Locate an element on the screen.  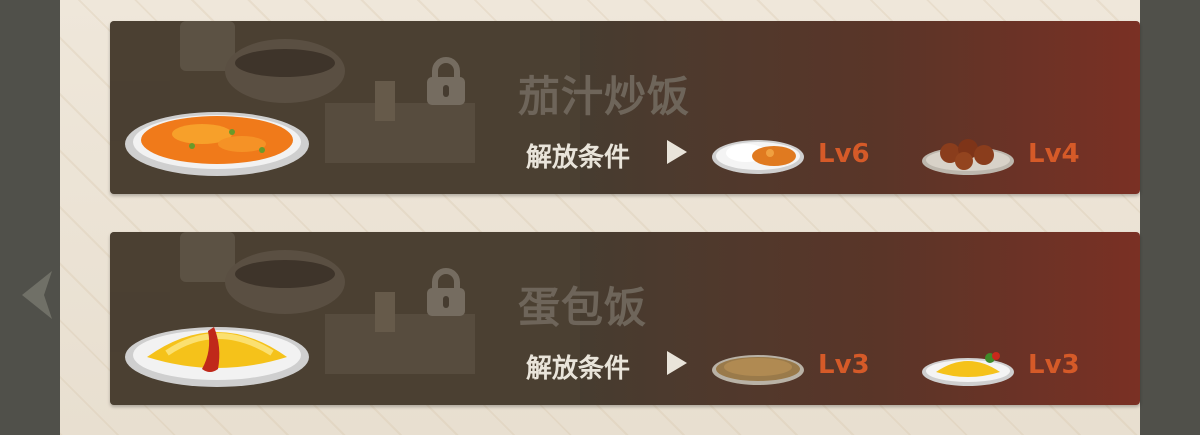
tomato-fried-rice-icon is located at coordinates (217, 144).